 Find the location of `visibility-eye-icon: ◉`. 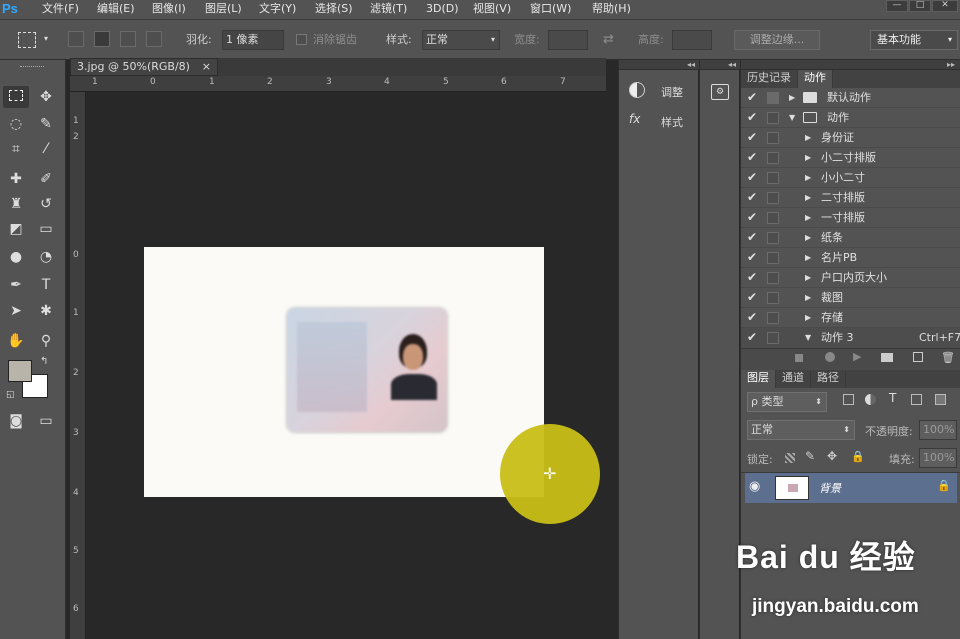

visibility-eye-icon: ◉ is located at coordinates (754, 486).